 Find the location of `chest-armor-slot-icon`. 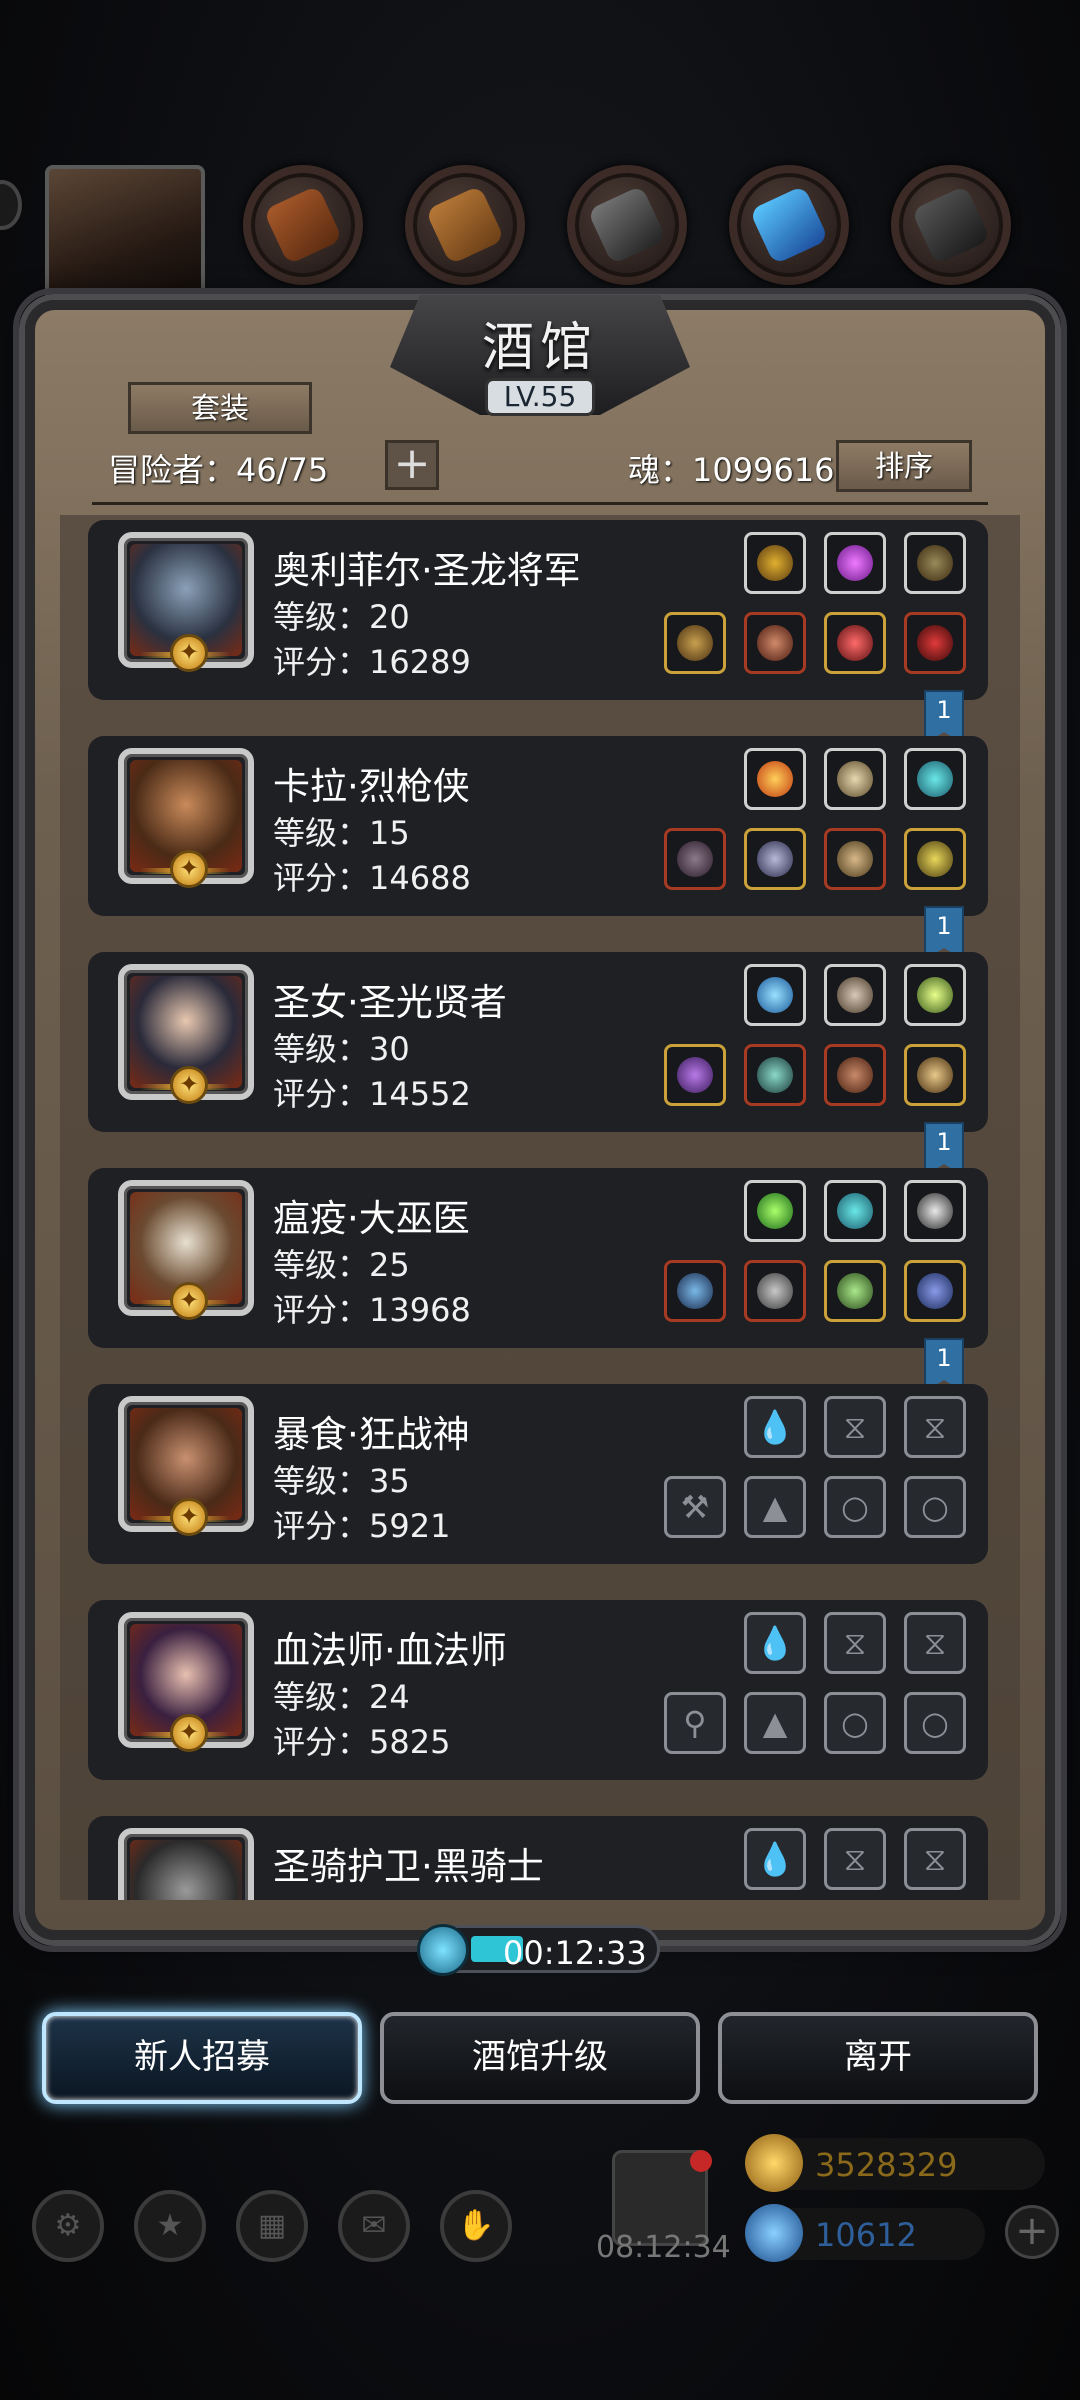

chest-armor-slot-icon is located at coordinates (775, 1291).